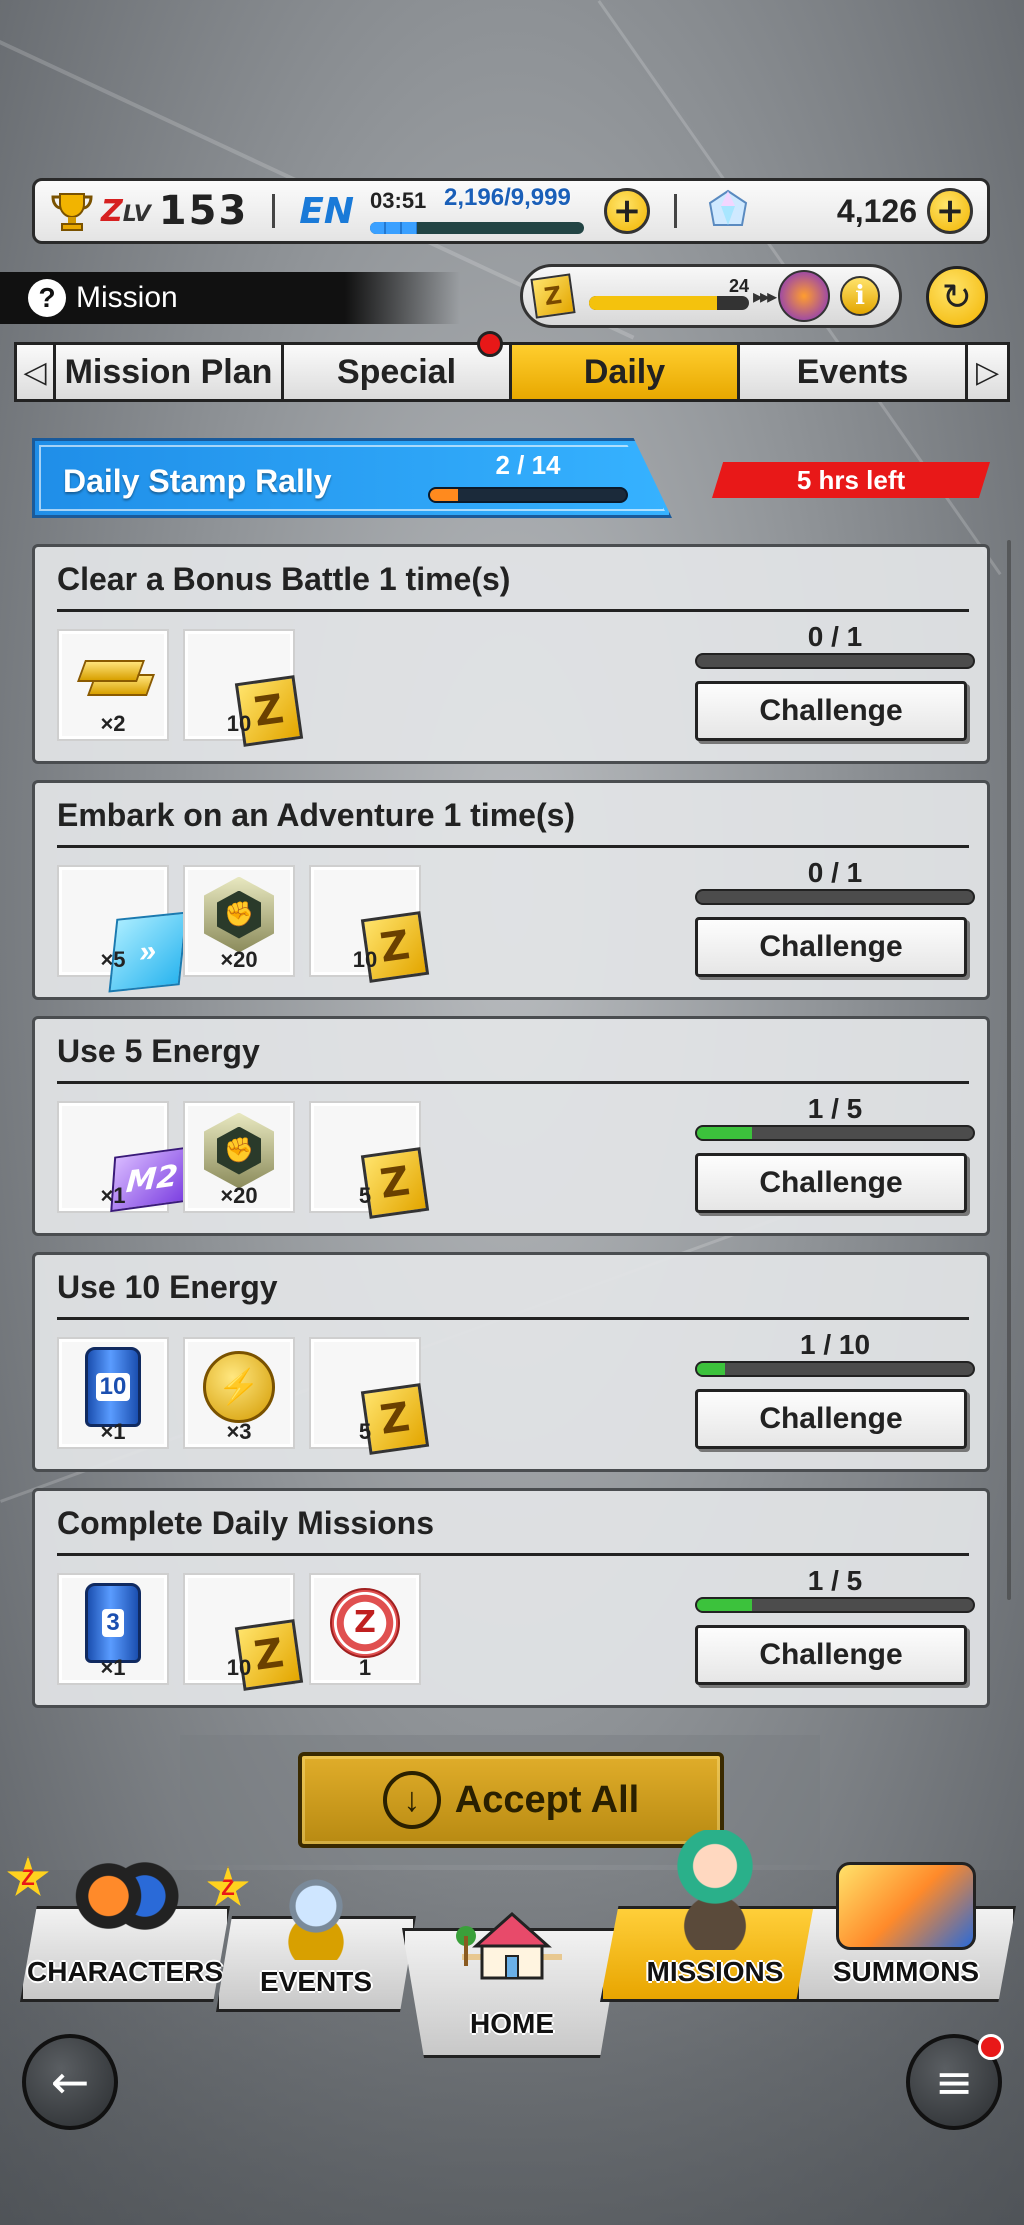  I want to click on energy-meter: 03:51 2,196/9,999, so click(480, 210).